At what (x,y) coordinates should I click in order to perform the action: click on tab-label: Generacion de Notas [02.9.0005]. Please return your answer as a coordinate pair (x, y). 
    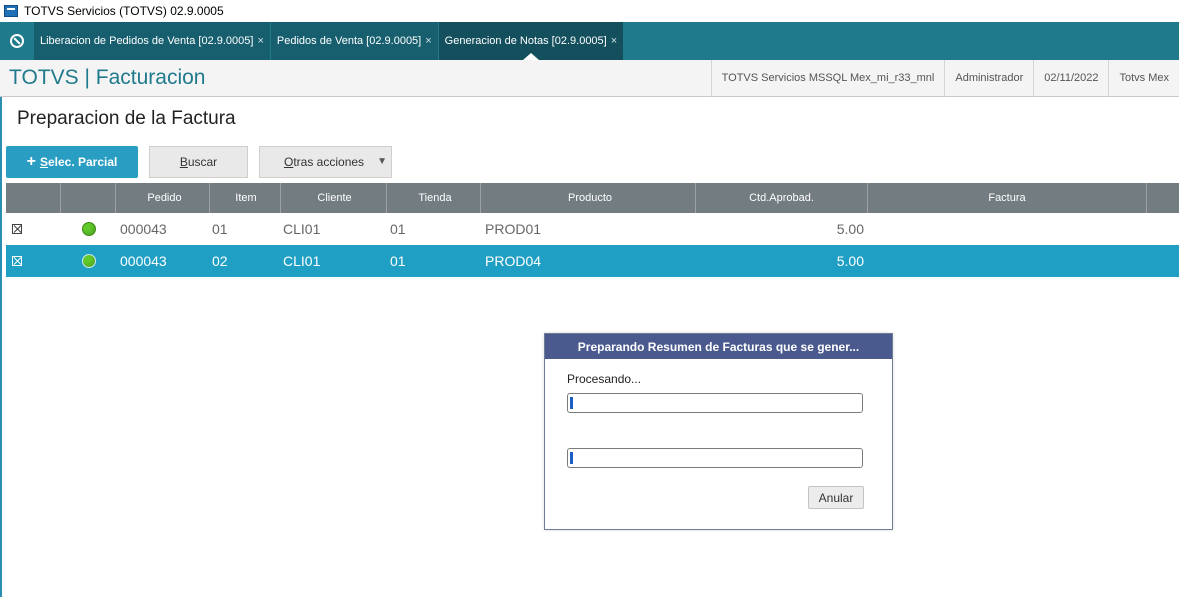
    Looking at the image, I should click on (525, 41).